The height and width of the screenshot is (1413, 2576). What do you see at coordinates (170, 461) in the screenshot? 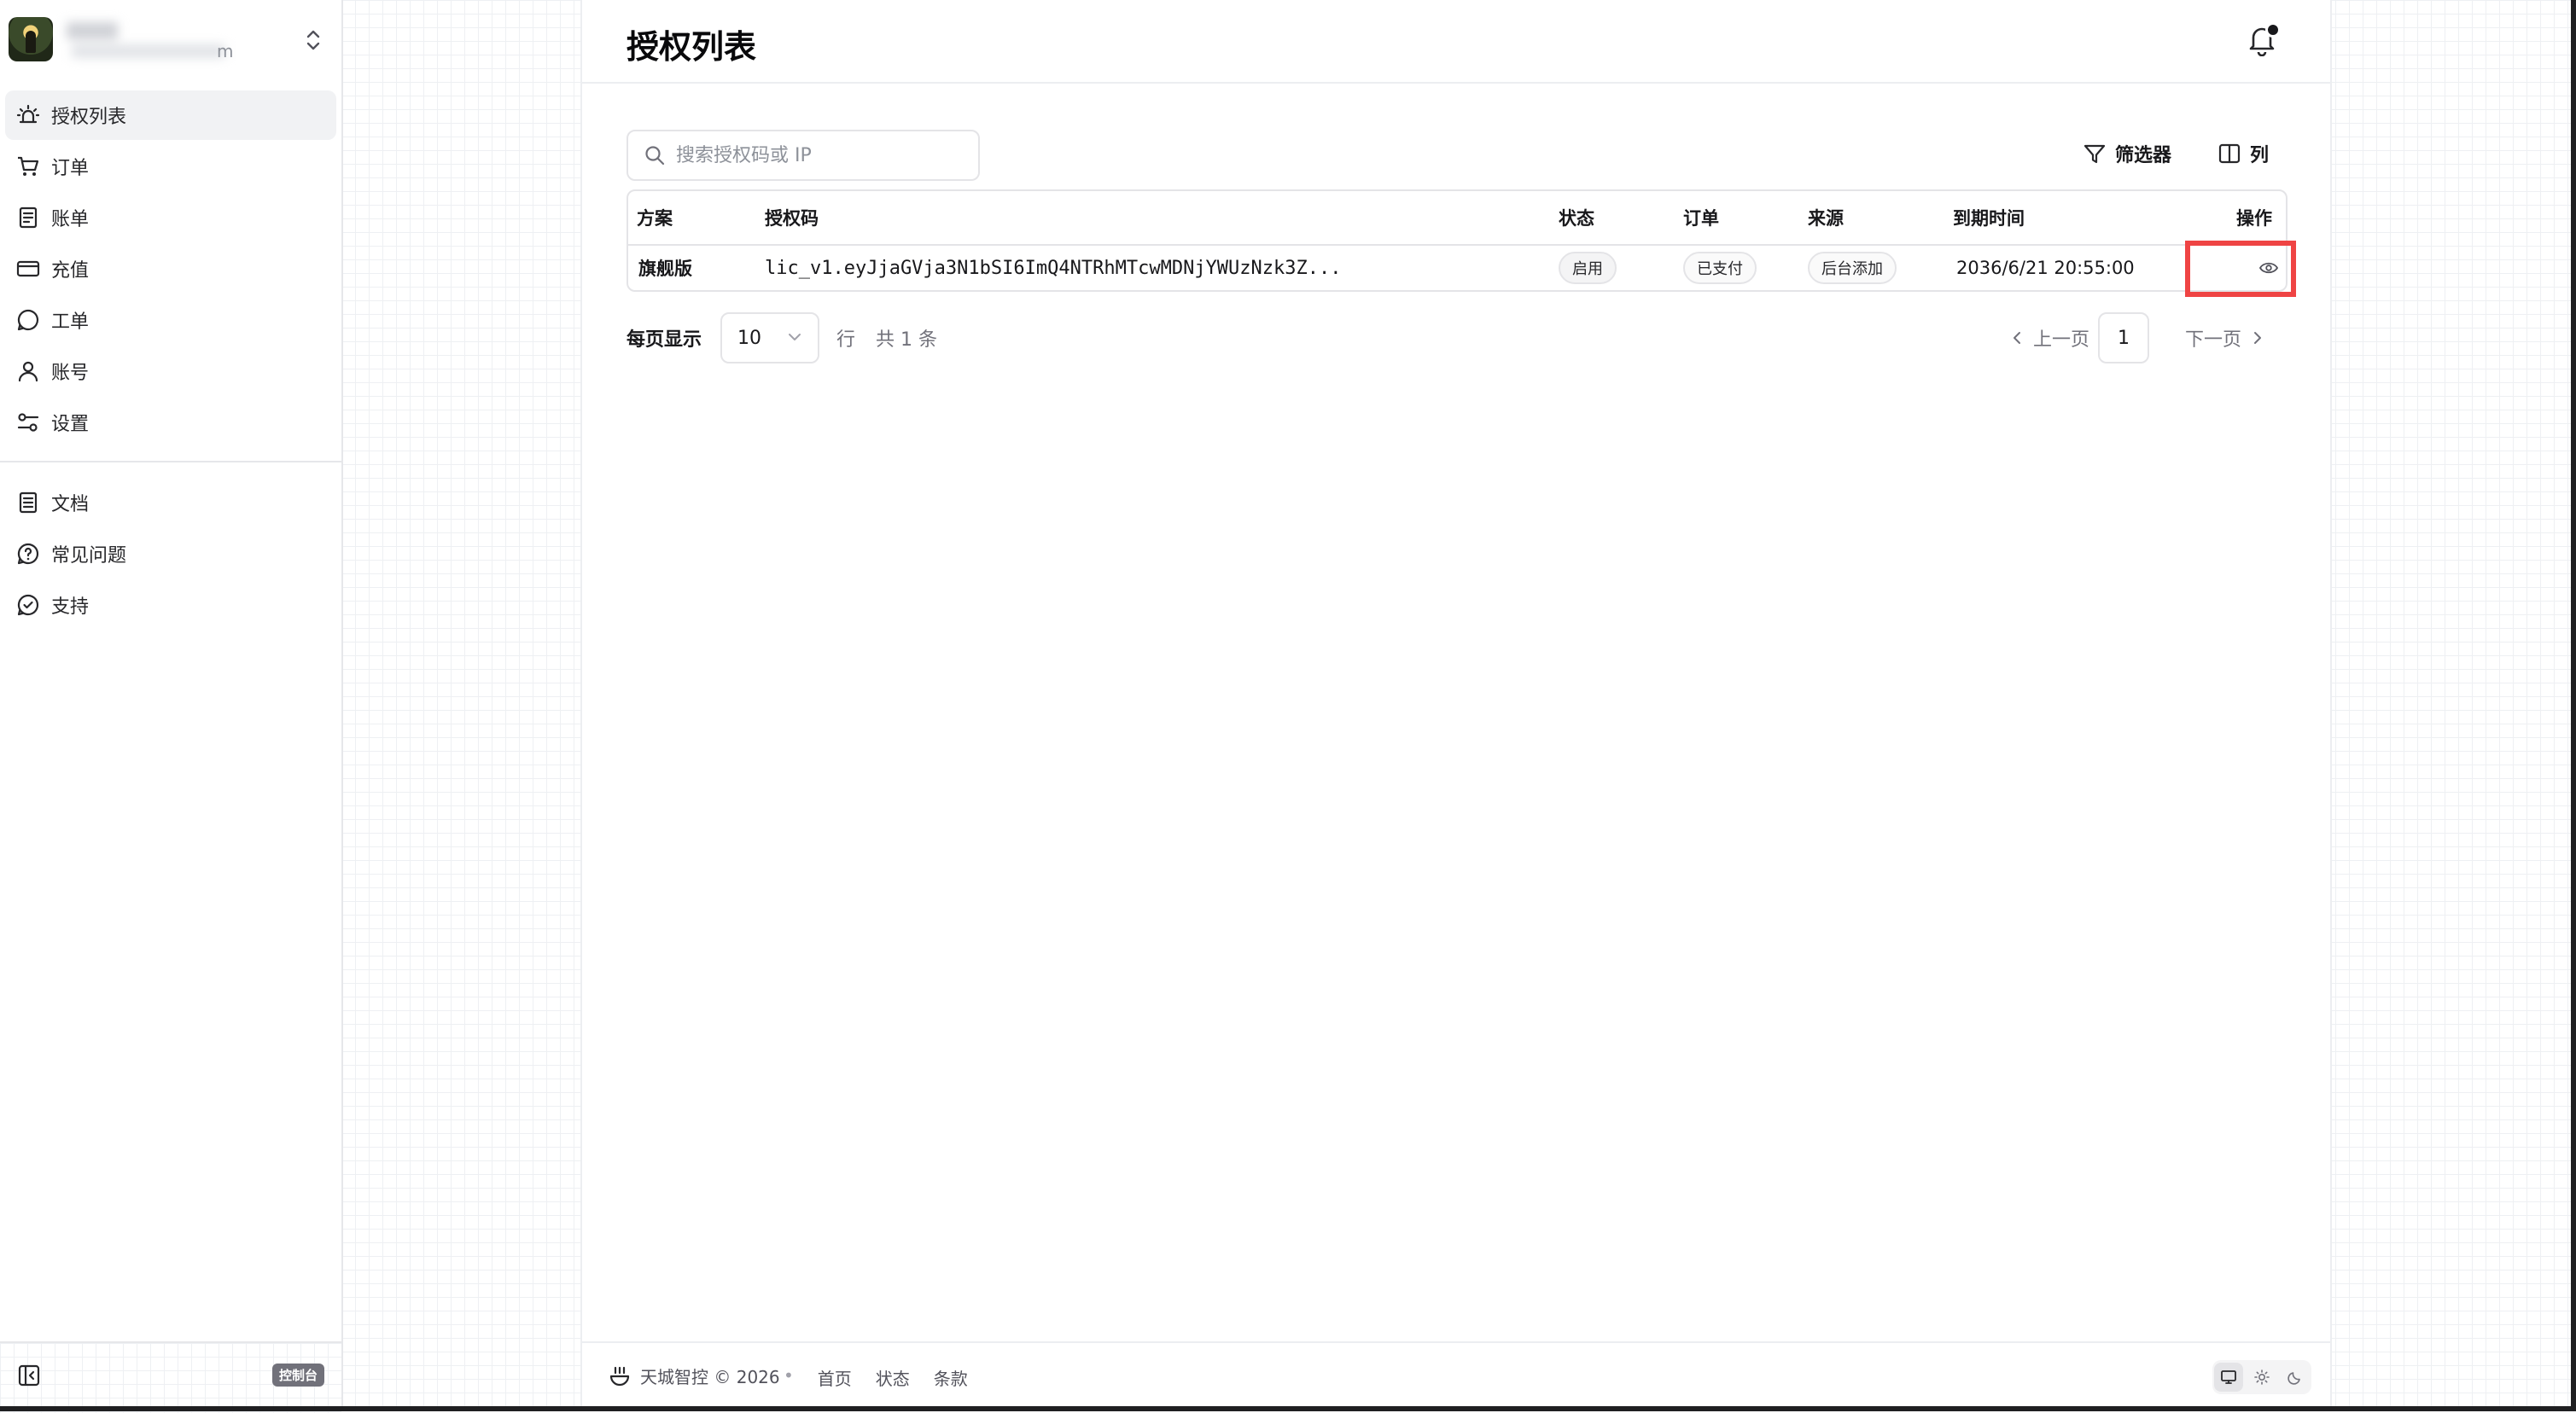
I see `sidebar-divider` at bounding box center [170, 461].